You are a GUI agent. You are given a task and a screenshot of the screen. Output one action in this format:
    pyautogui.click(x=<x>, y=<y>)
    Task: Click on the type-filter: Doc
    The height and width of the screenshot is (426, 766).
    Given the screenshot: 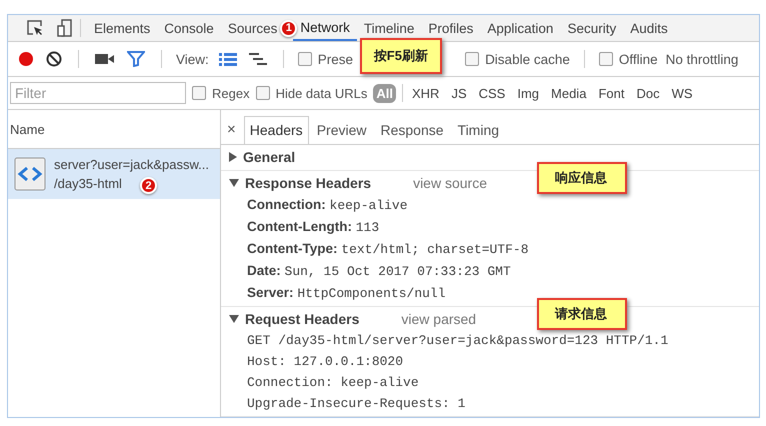 What is the action you would take?
    pyautogui.click(x=648, y=93)
    